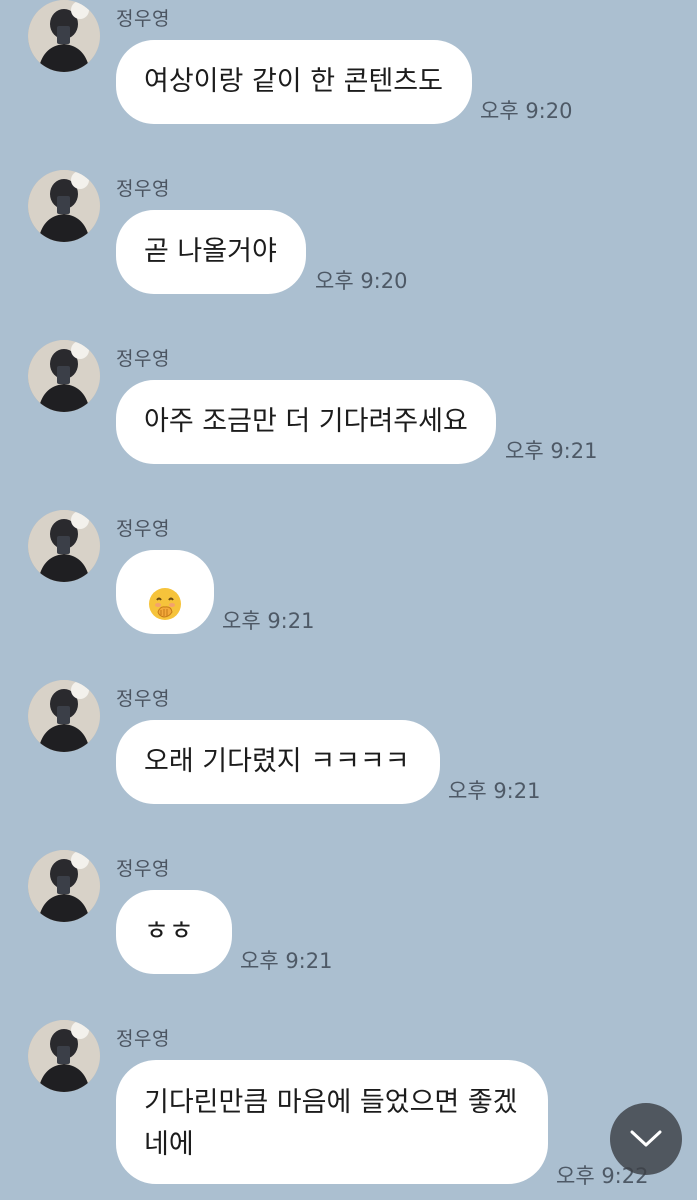 The image size is (697, 1200). Describe the element at coordinates (169, 1144) in the screenshot. I see `message-line: 네에` at that location.